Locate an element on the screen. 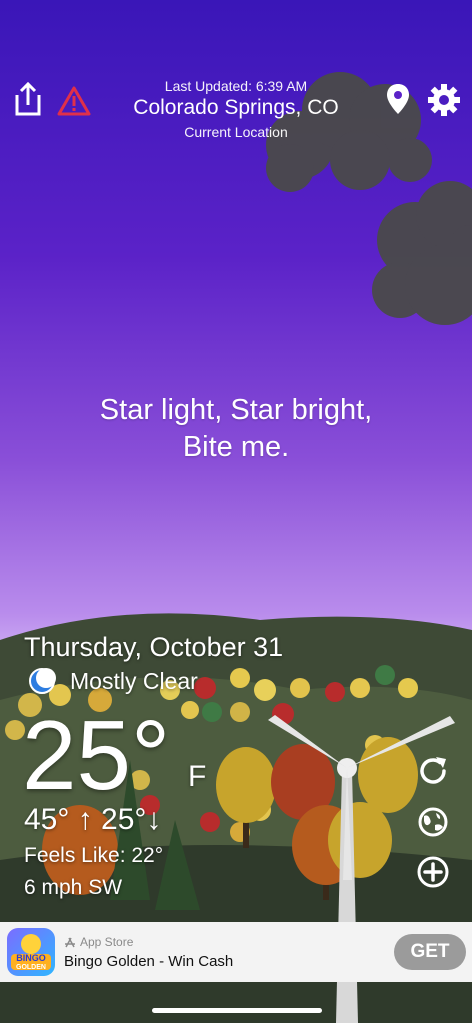 The image size is (472, 1023). temperature-unit: F is located at coordinates (197, 777).